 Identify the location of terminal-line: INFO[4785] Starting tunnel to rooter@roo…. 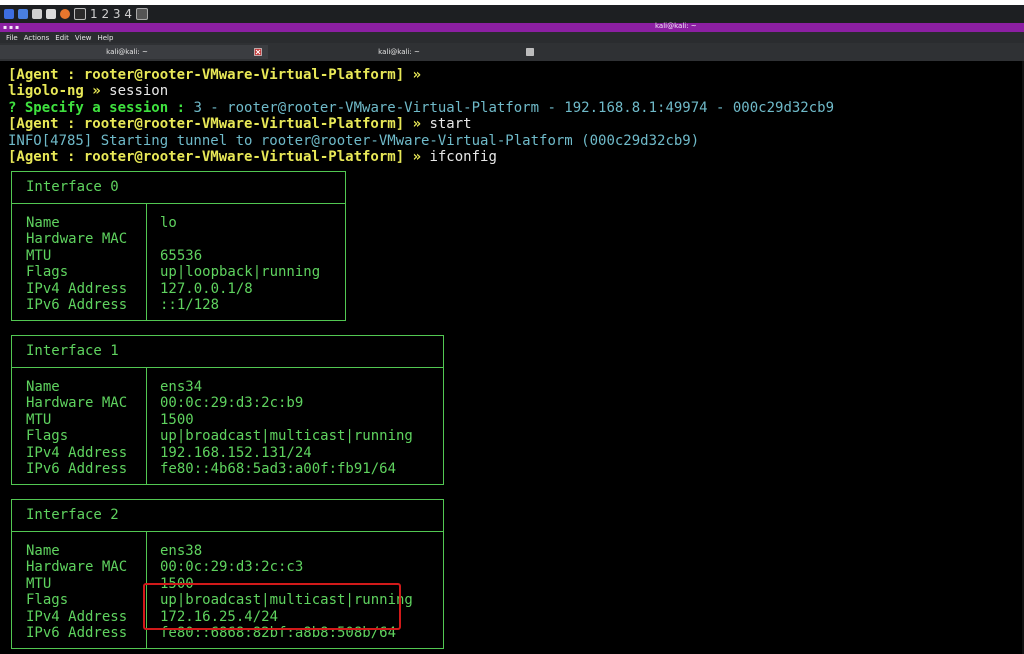
(421, 141).